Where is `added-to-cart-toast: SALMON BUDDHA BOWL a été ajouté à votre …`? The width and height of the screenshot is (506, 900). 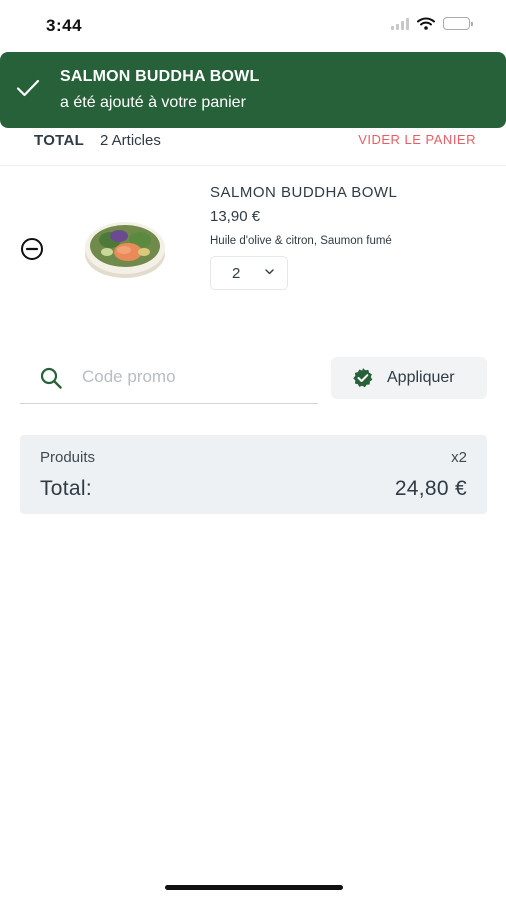 added-to-cart-toast: SALMON BUDDHA BOWL a été ajouté à votre … is located at coordinates (253, 90).